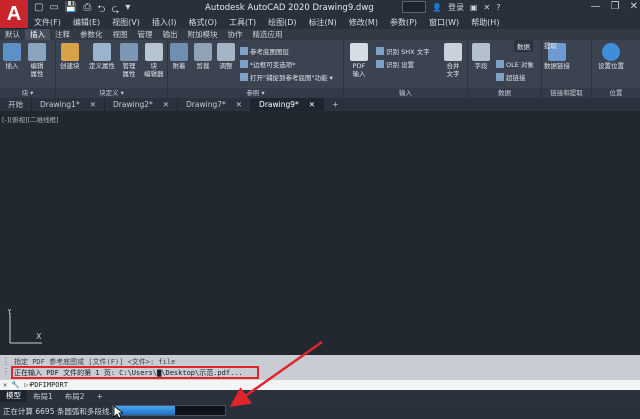 This screenshot has width=640, height=419. Describe the element at coordinates (380, 51) in the screenshot. I see `shx-icon` at that location.